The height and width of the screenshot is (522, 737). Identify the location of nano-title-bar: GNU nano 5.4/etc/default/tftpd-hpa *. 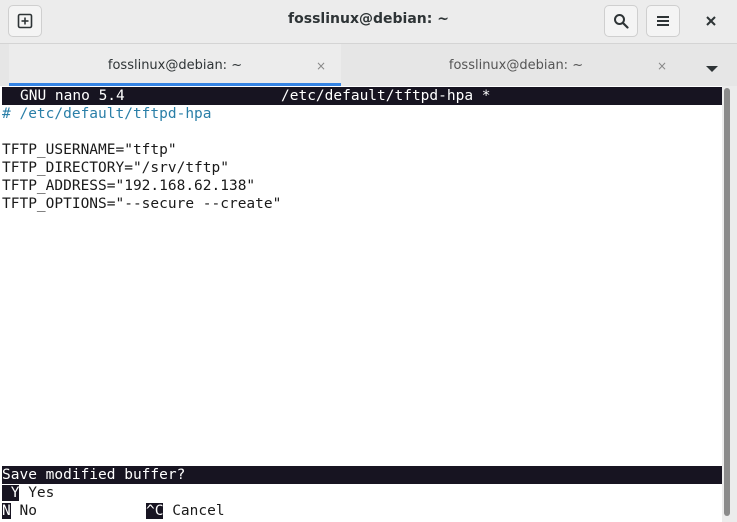
(362, 96).